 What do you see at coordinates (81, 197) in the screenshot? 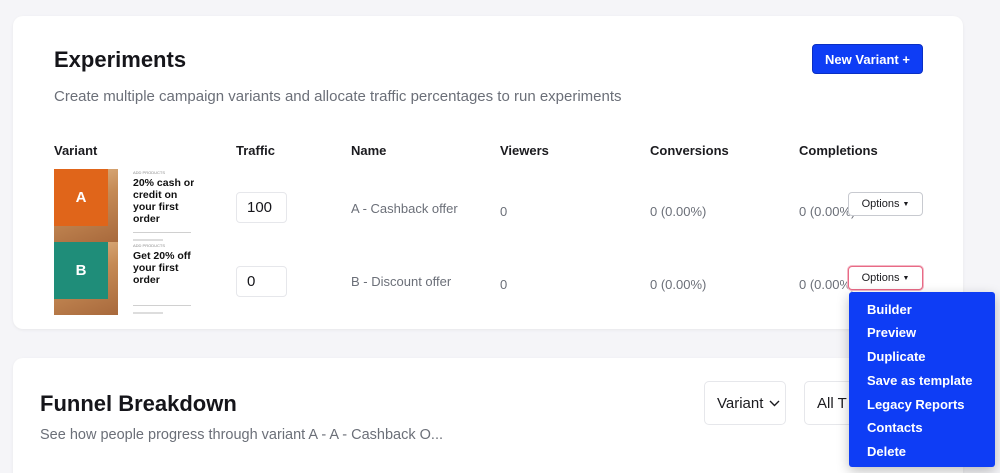
I see `variant-a-badge: A` at bounding box center [81, 197].